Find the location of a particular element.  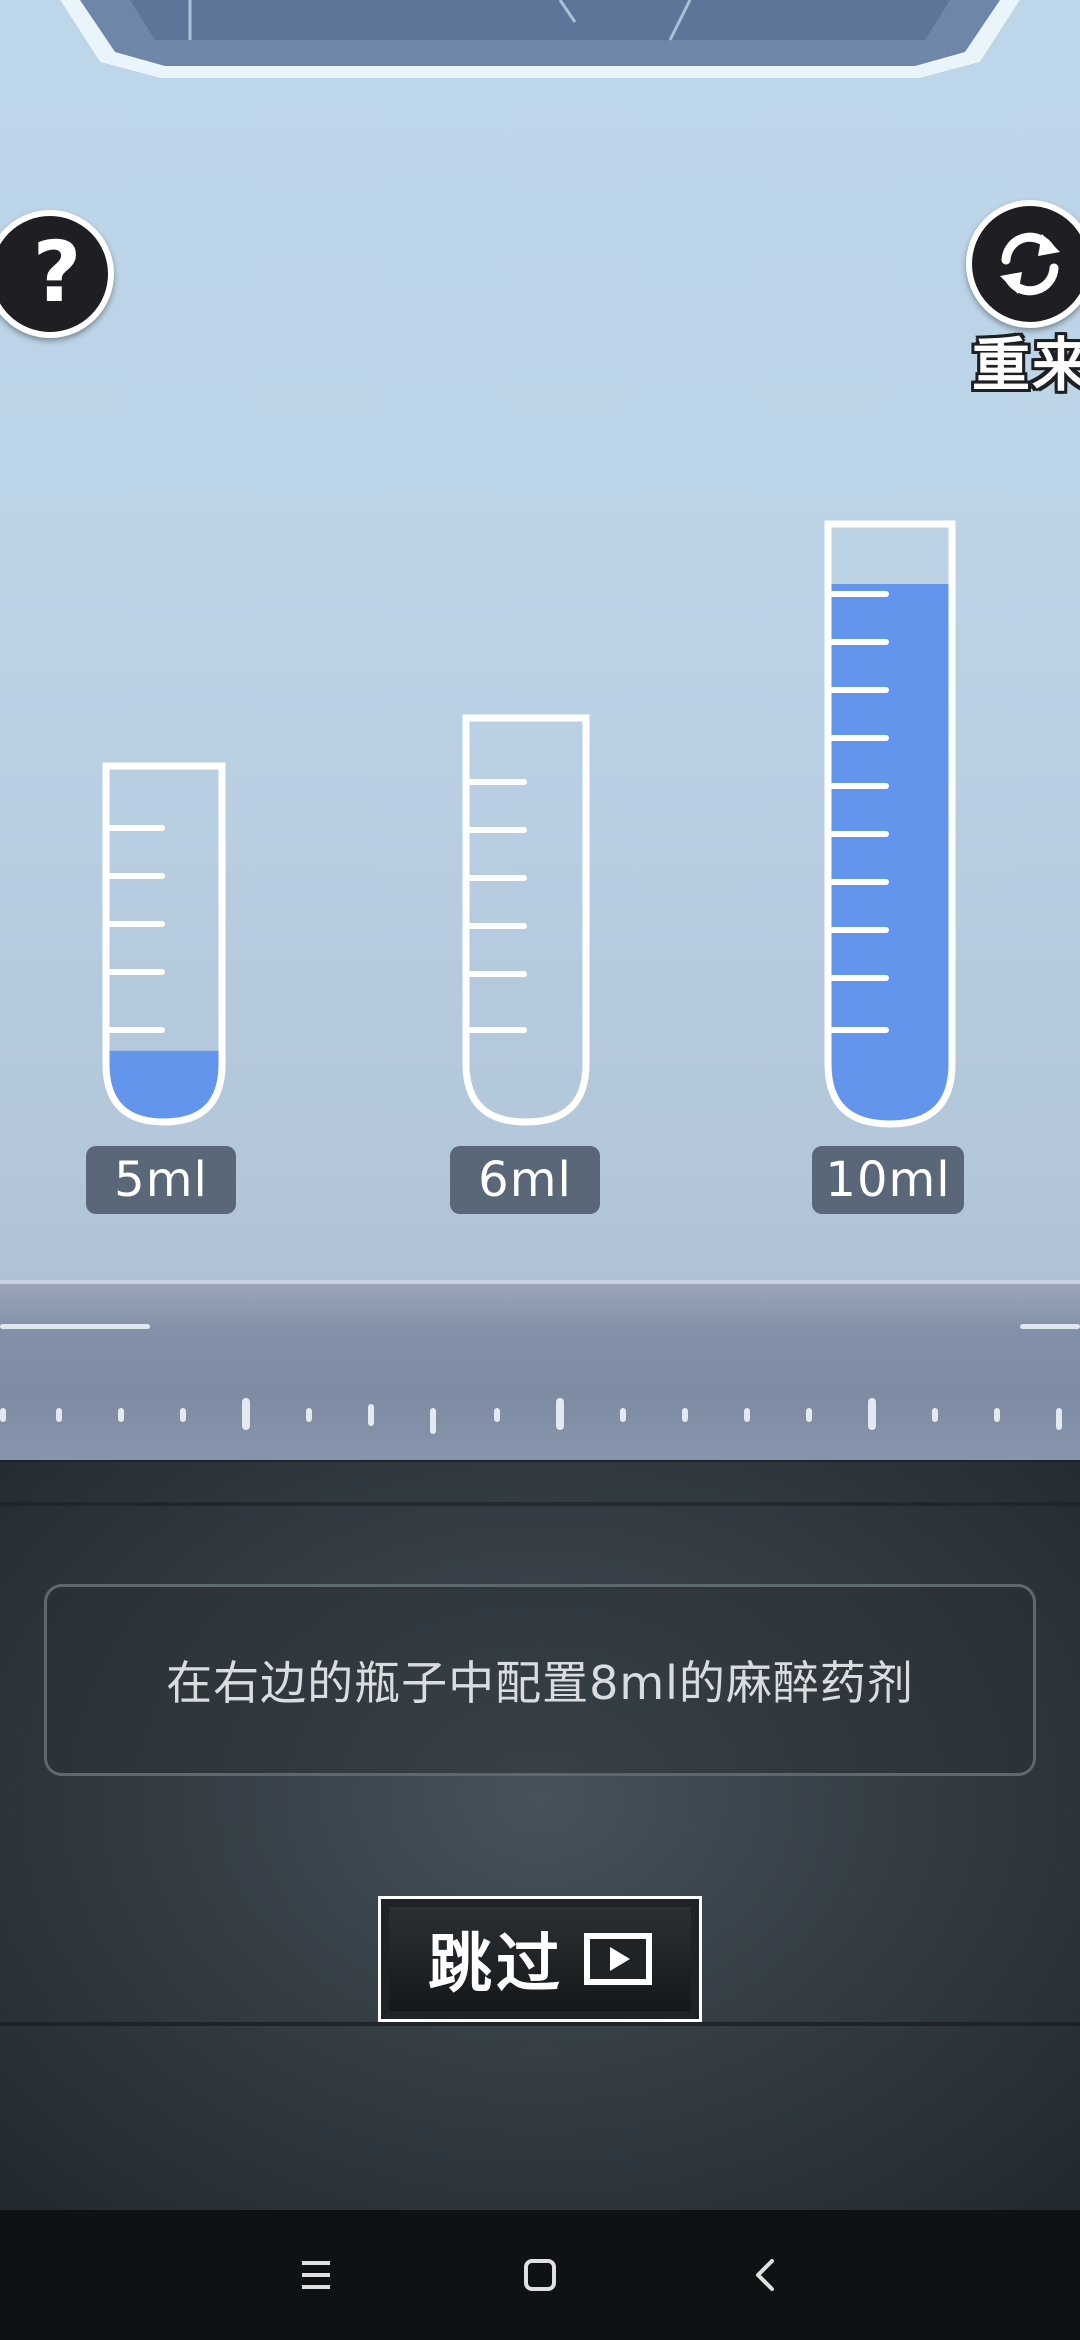

restart-label: 重来 is located at coordinates (1026, 360).